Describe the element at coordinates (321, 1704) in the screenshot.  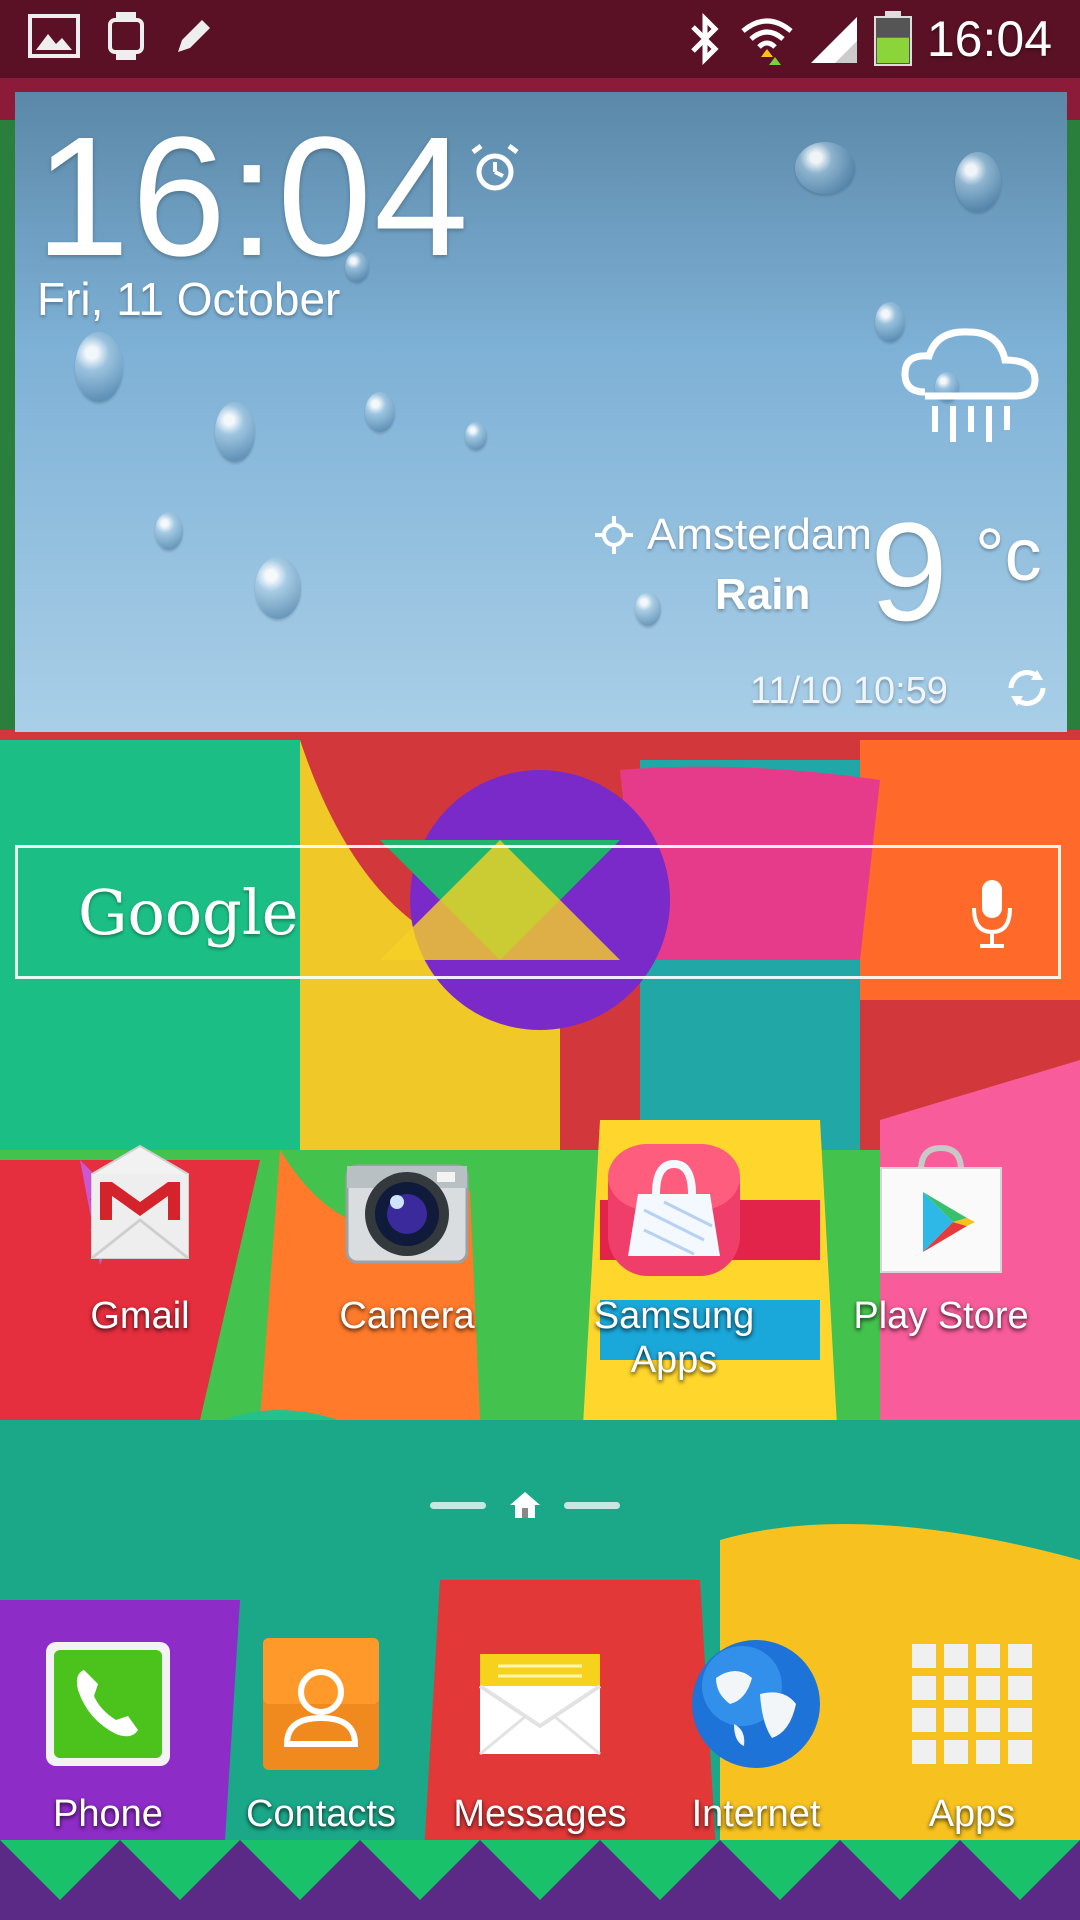
I see `contacts-icon` at that location.